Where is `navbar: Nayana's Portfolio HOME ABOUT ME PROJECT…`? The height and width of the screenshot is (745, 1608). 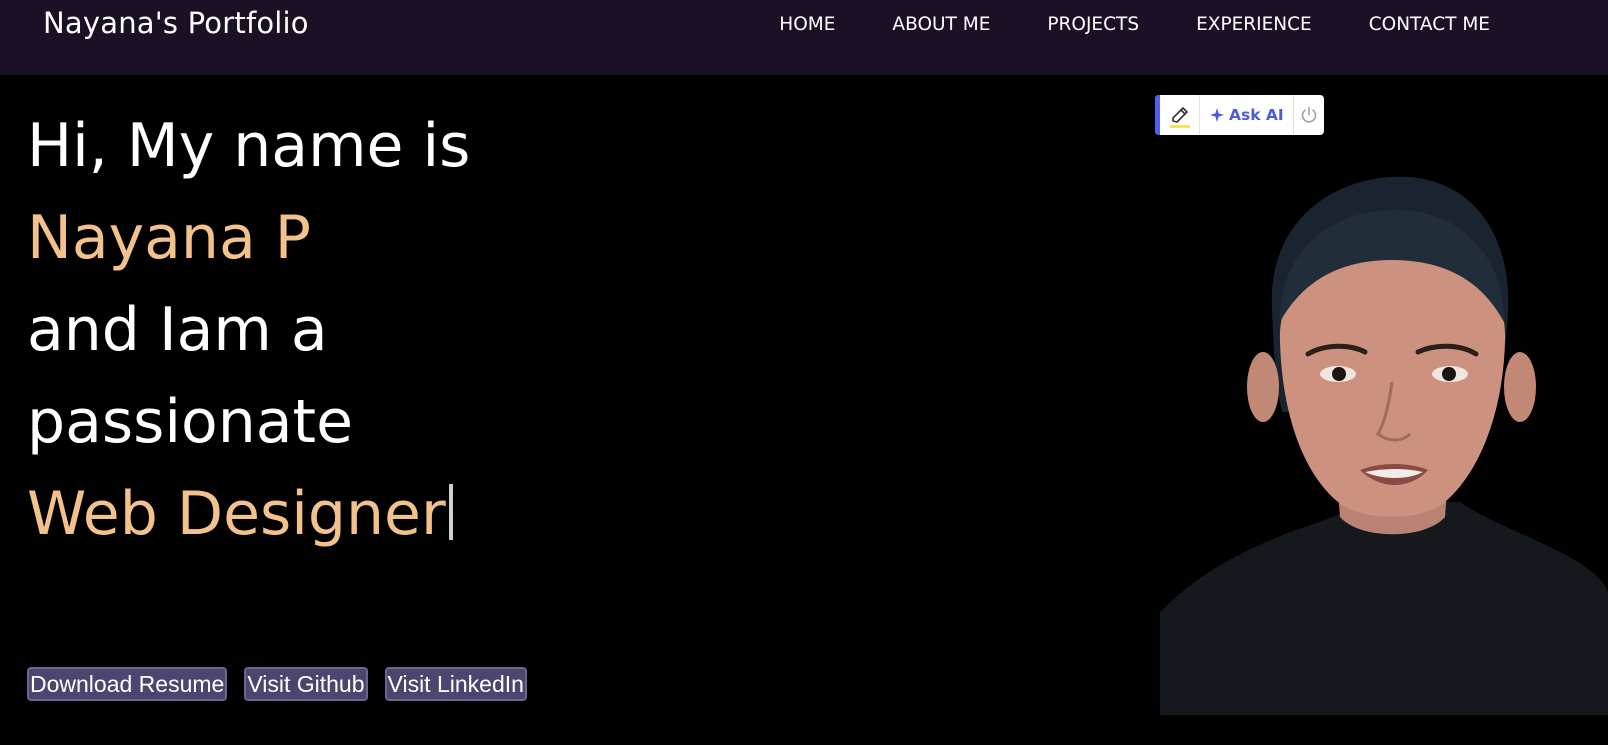 navbar: Nayana's Portfolio HOME ABOUT ME PROJECT… is located at coordinates (804, 37).